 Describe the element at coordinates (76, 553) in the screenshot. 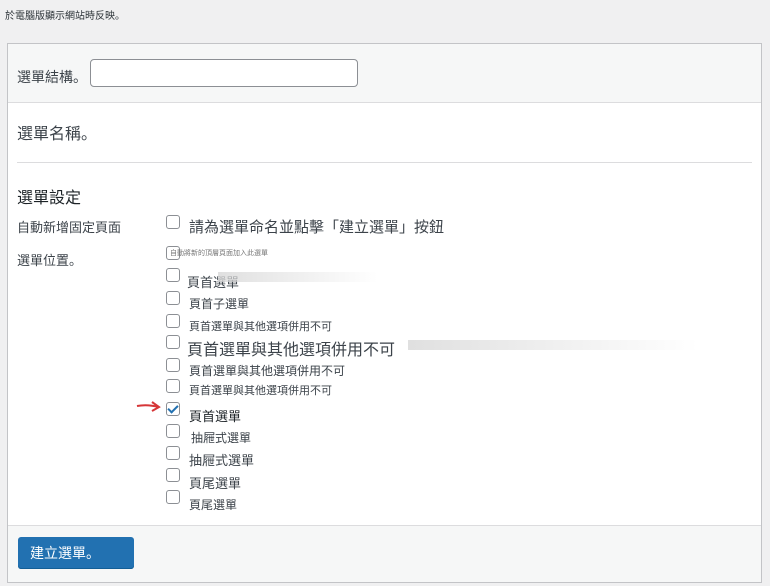

I see `create-menu-button: 建立選單。` at that location.